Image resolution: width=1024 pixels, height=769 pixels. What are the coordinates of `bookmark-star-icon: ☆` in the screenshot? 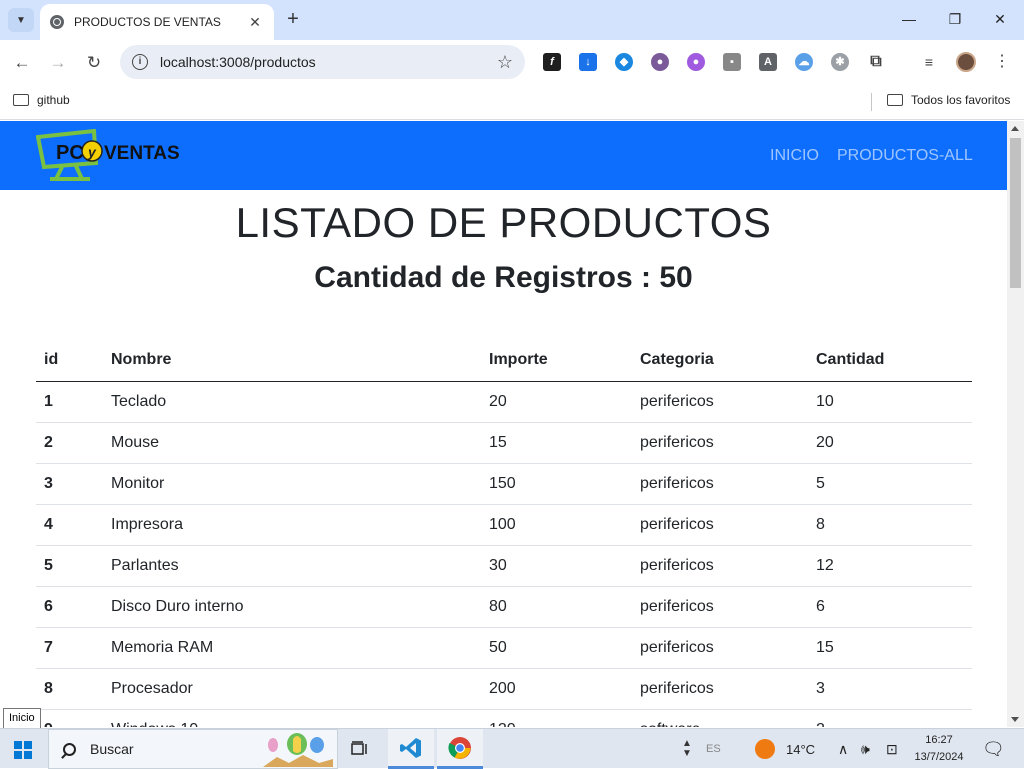 It's located at (505, 62).